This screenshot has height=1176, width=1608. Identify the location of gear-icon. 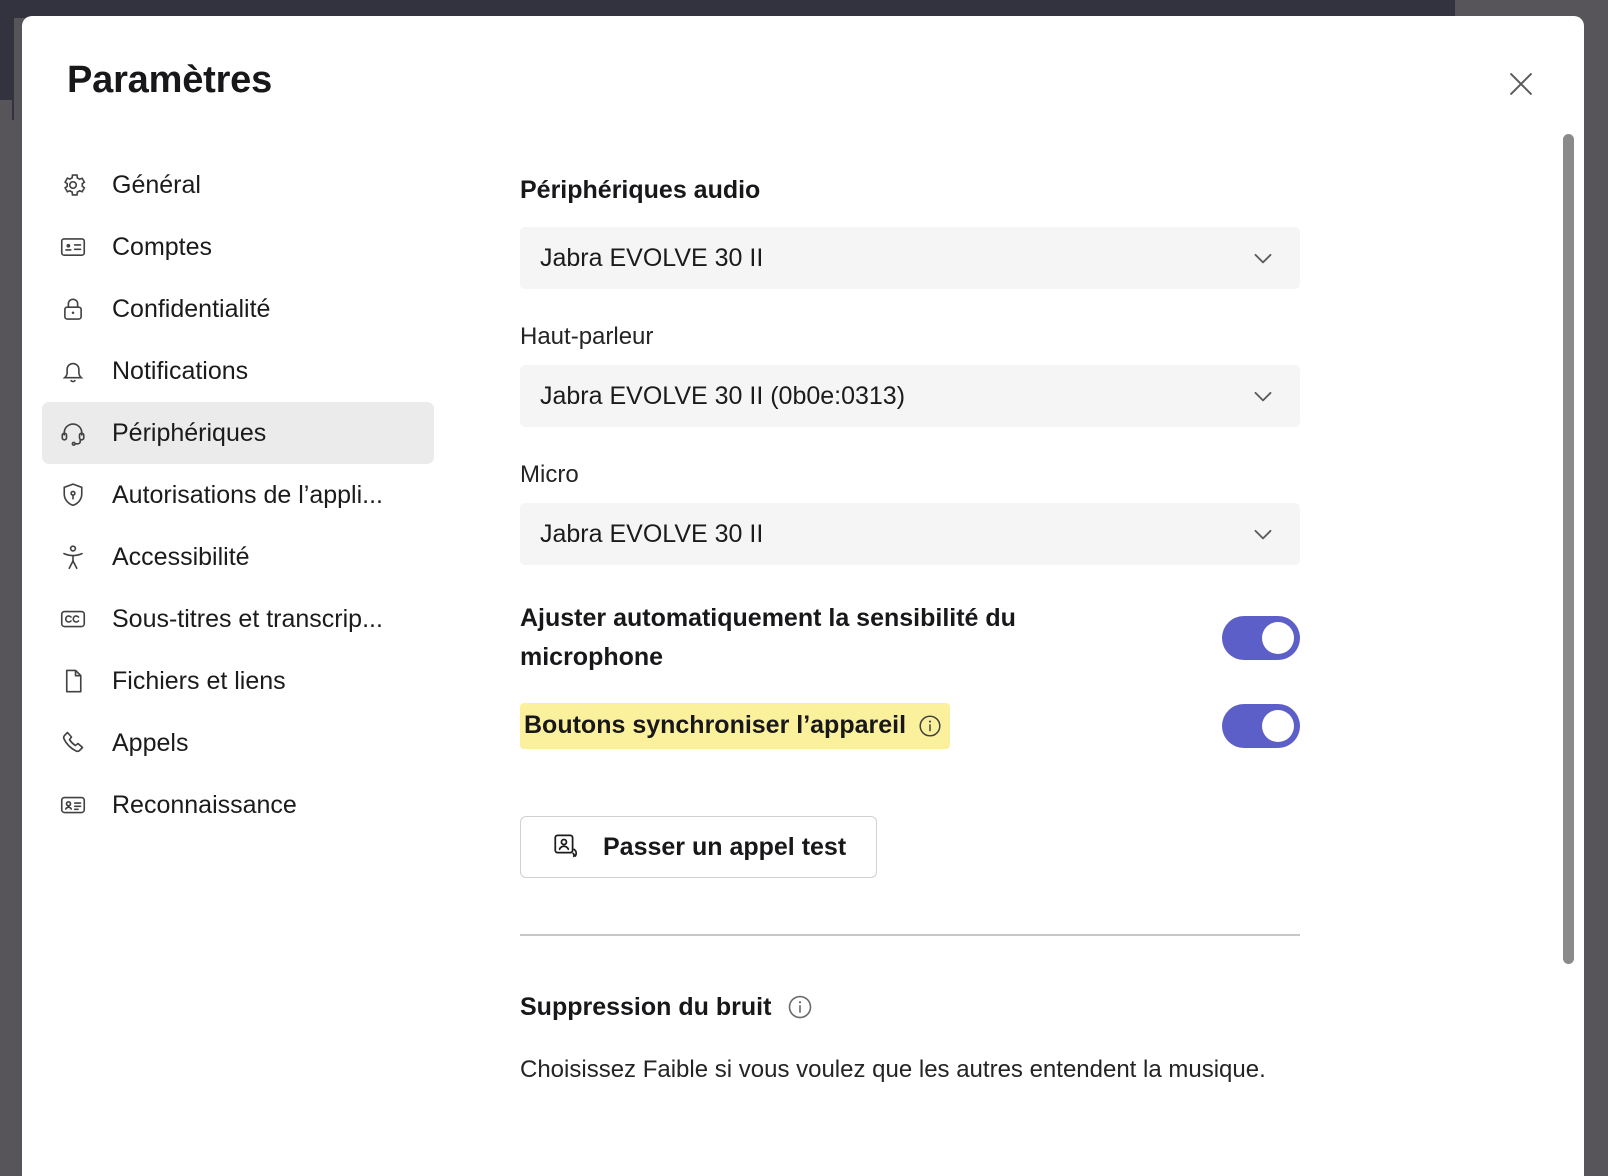
(73, 185).